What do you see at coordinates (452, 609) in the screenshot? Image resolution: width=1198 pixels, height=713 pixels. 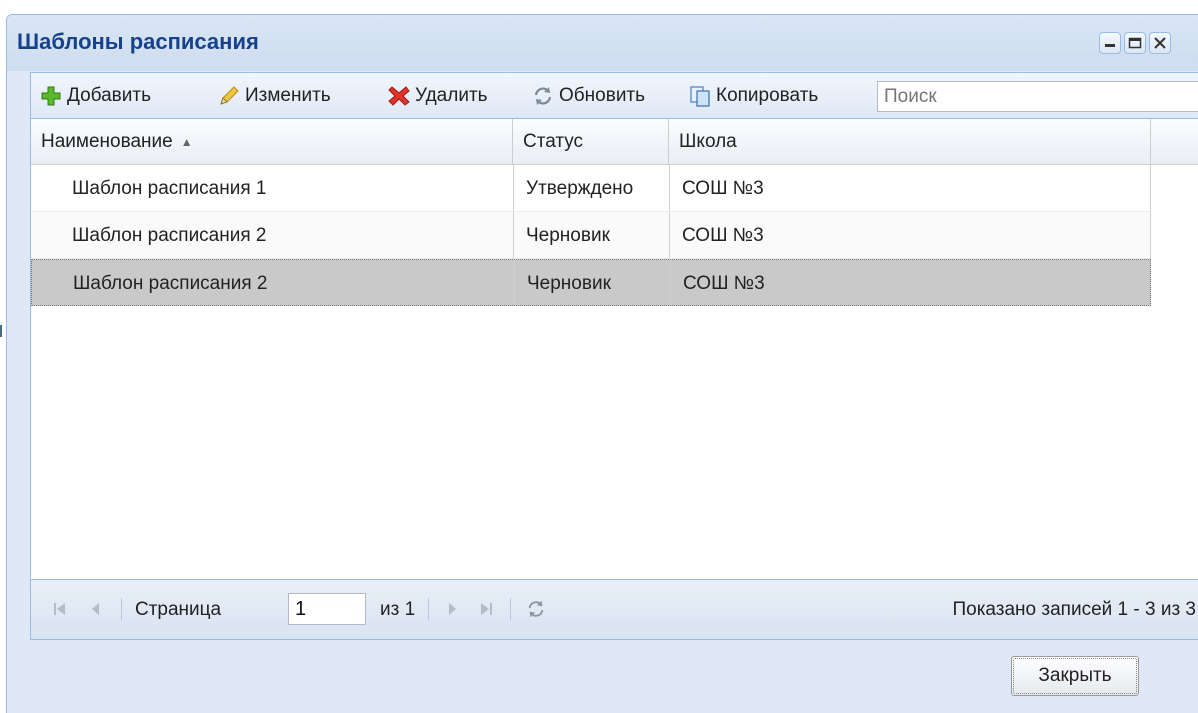 I see `next-page-icon` at bounding box center [452, 609].